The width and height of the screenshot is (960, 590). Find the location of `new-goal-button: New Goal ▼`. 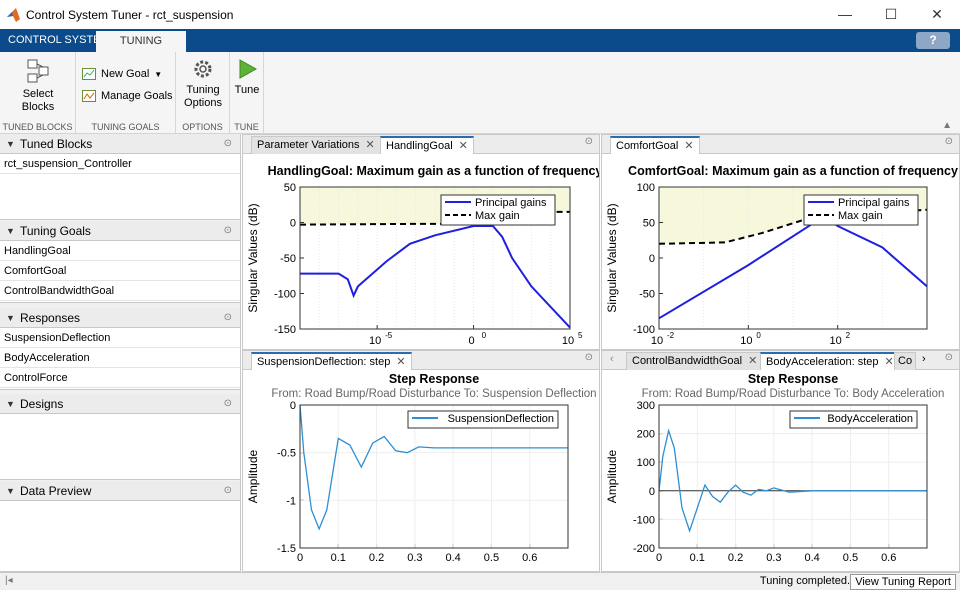

new-goal-button: New Goal ▼ is located at coordinates (122, 74).